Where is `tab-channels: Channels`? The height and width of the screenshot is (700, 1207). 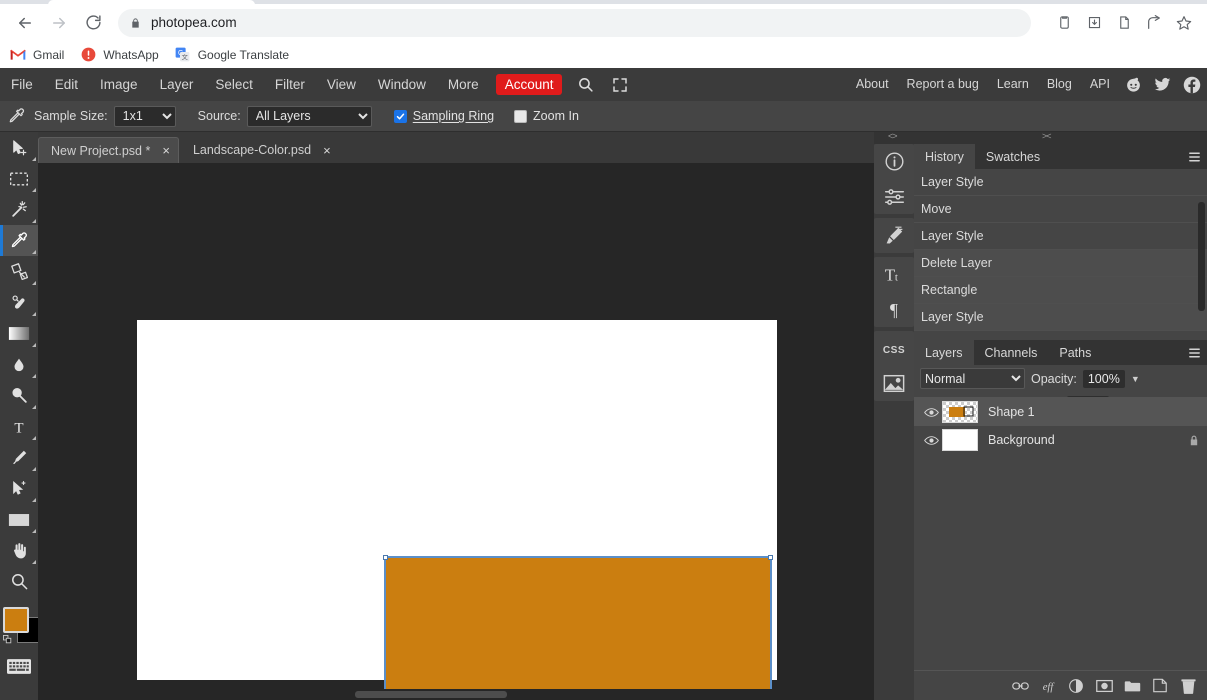
tab-channels: Channels is located at coordinates (1011, 352).